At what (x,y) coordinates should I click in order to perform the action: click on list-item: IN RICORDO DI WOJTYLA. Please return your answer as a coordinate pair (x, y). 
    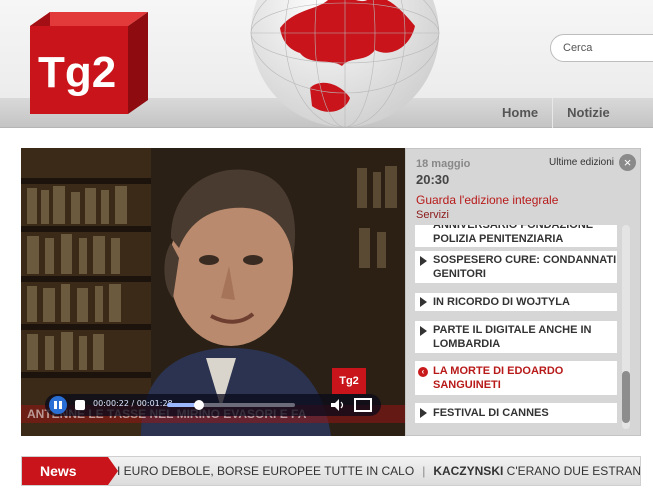
    Looking at the image, I should click on (516, 302).